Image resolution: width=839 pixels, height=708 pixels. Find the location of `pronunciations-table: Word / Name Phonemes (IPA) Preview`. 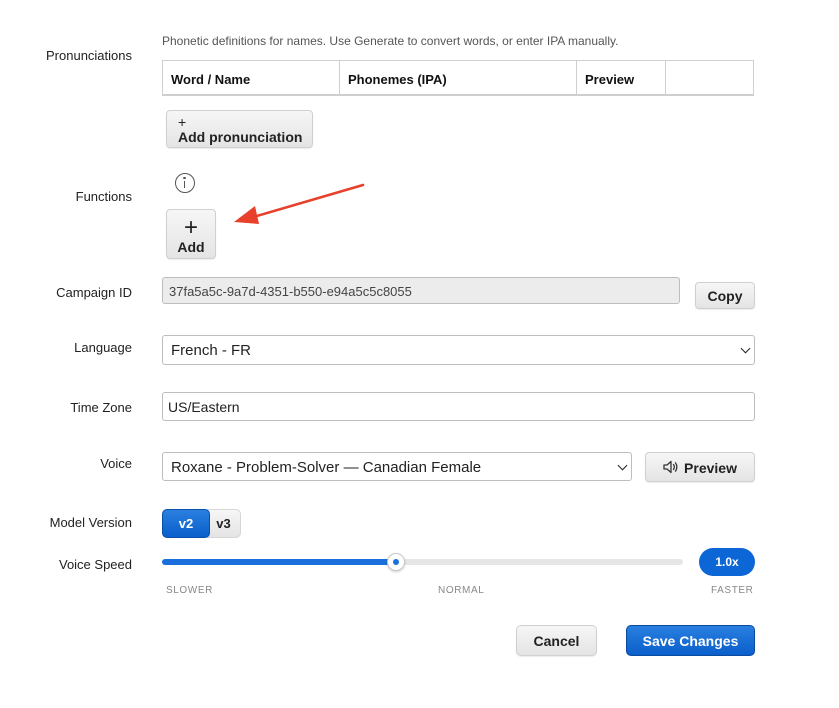

pronunciations-table: Word / Name Phonemes (IPA) Preview is located at coordinates (458, 78).